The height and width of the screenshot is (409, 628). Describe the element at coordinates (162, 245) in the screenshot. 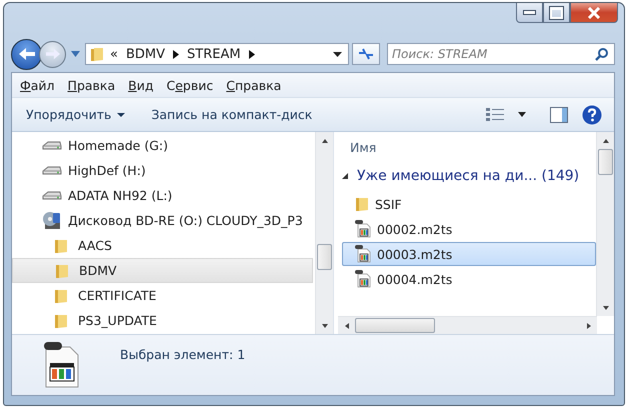

I see `tree-item: AACS` at that location.